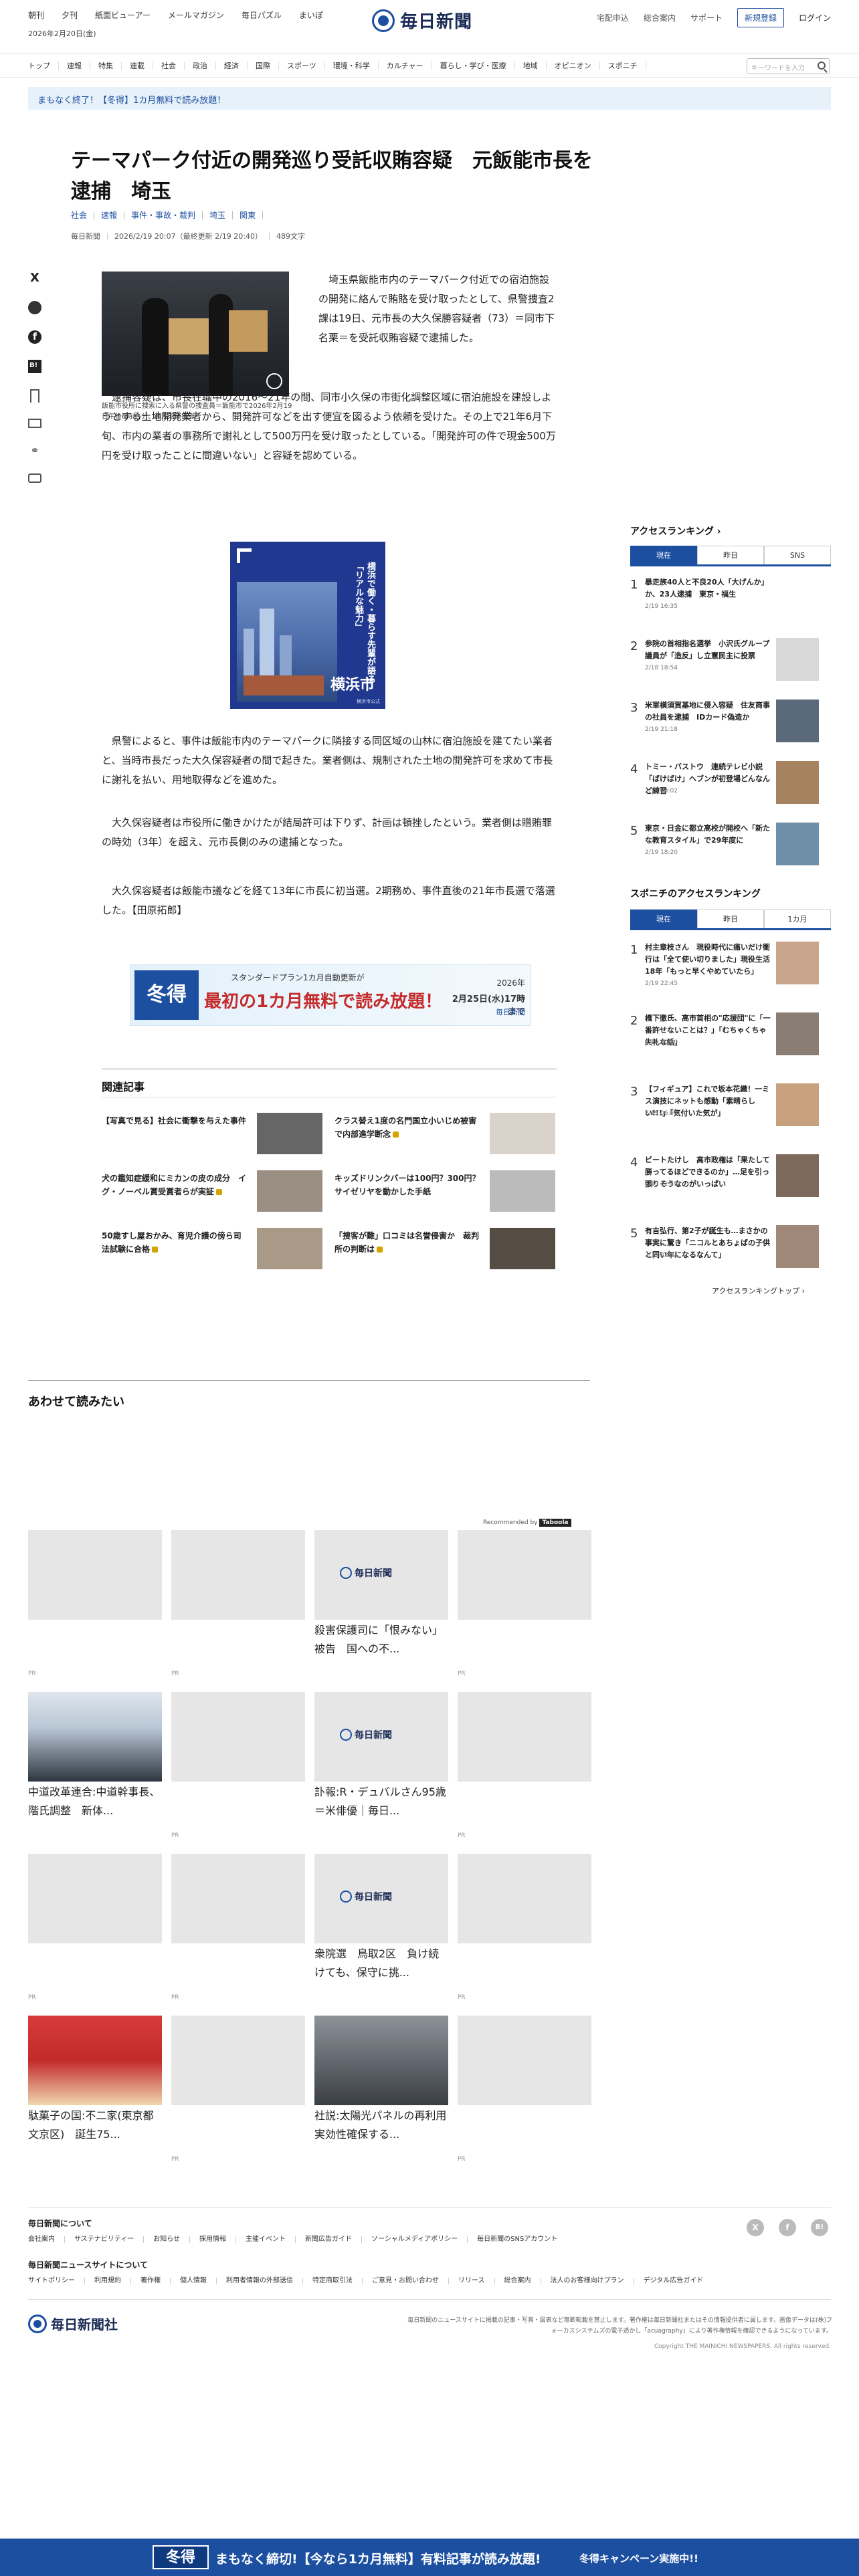 The width and height of the screenshot is (859, 2576). What do you see at coordinates (34, 278) in the screenshot?
I see `x-share-icon: X` at bounding box center [34, 278].